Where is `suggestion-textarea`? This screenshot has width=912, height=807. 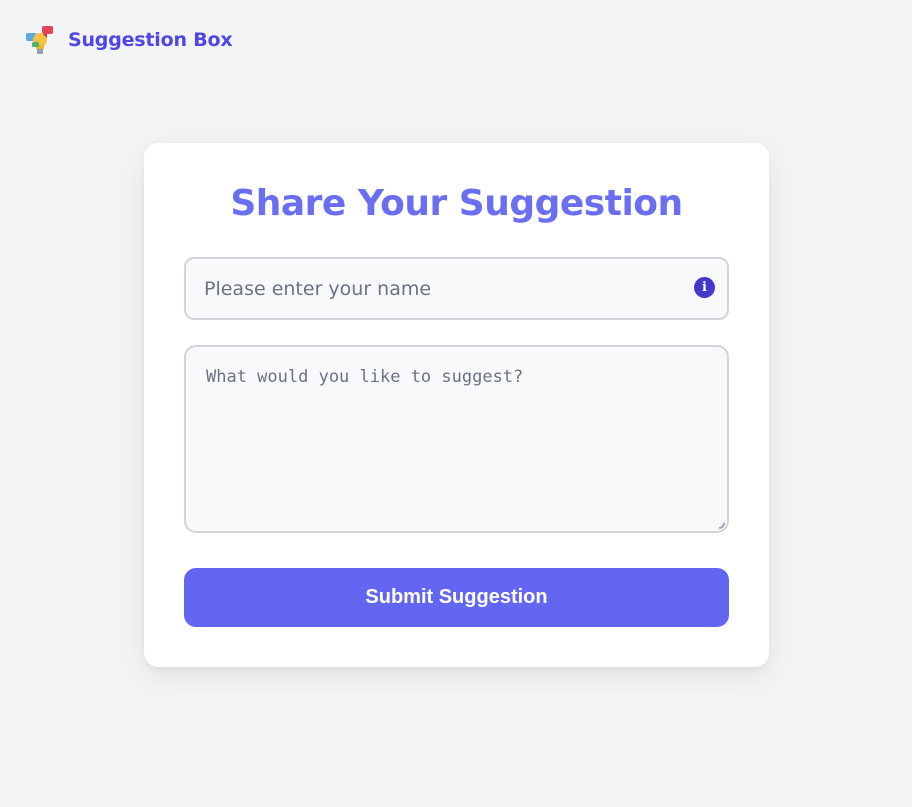 suggestion-textarea is located at coordinates (456, 439).